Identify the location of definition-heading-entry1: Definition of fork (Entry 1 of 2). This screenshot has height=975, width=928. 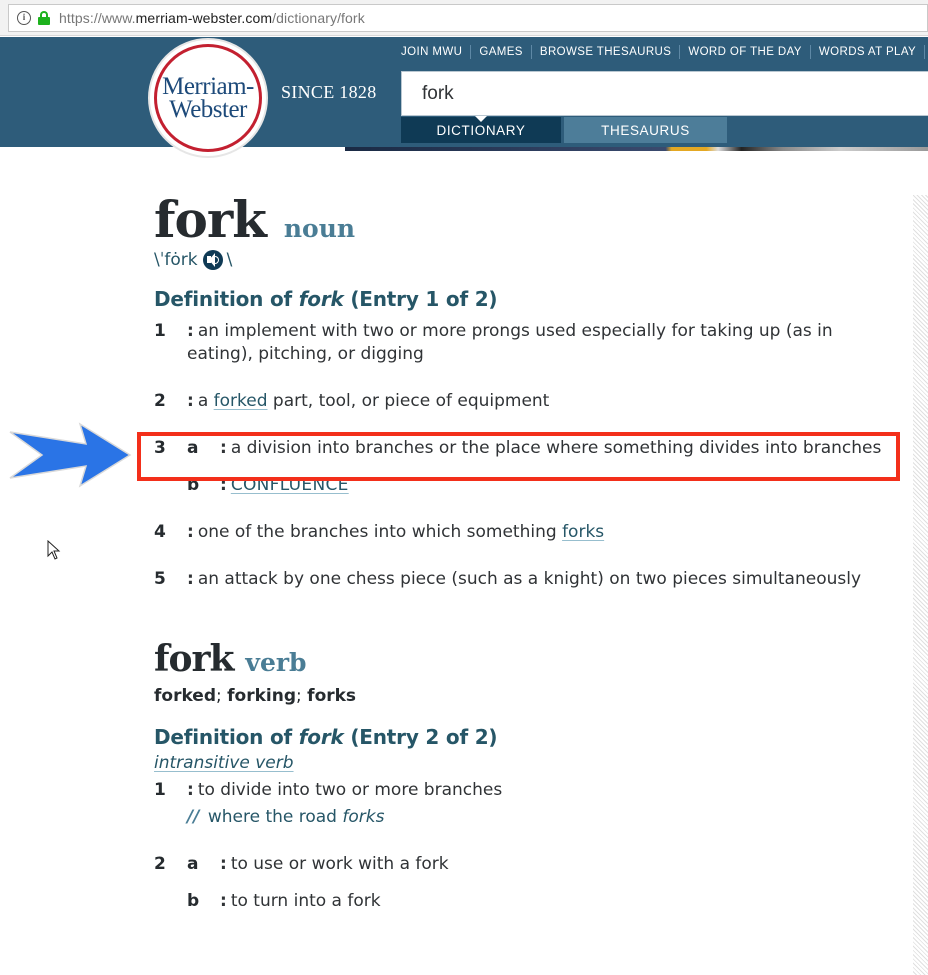
(326, 299).